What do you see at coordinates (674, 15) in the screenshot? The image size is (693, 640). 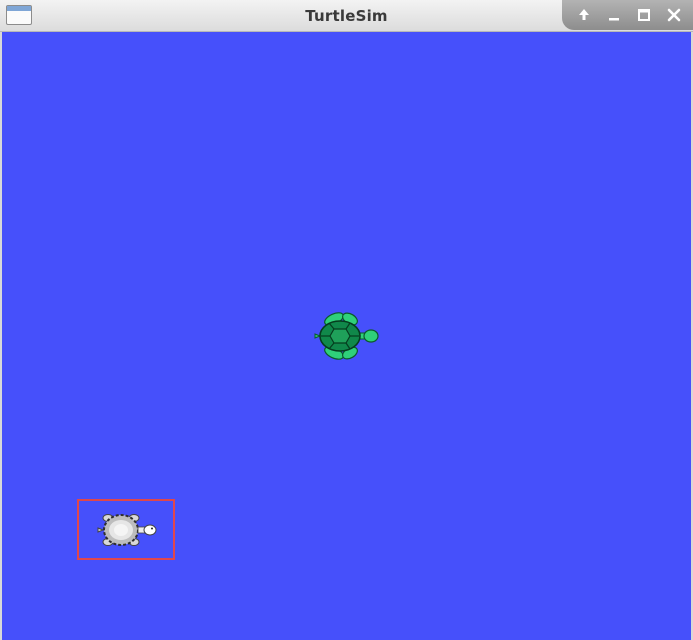 I see `close-icon` at bounding box center [674, 15].